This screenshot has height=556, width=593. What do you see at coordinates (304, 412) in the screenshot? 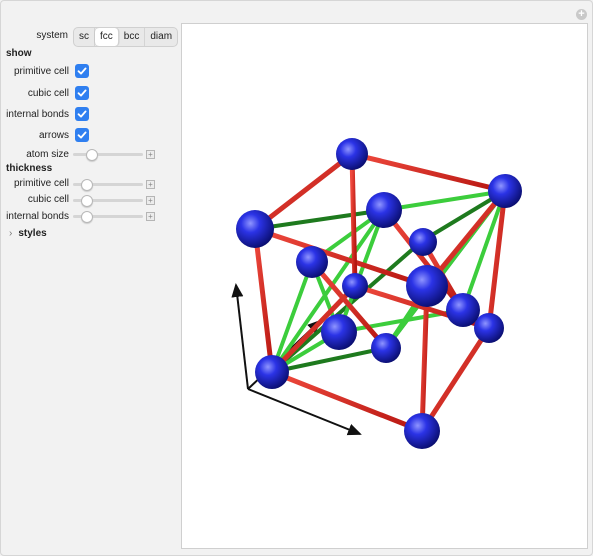
I see `axis-arrow-right` at bounding box center [304, 412].